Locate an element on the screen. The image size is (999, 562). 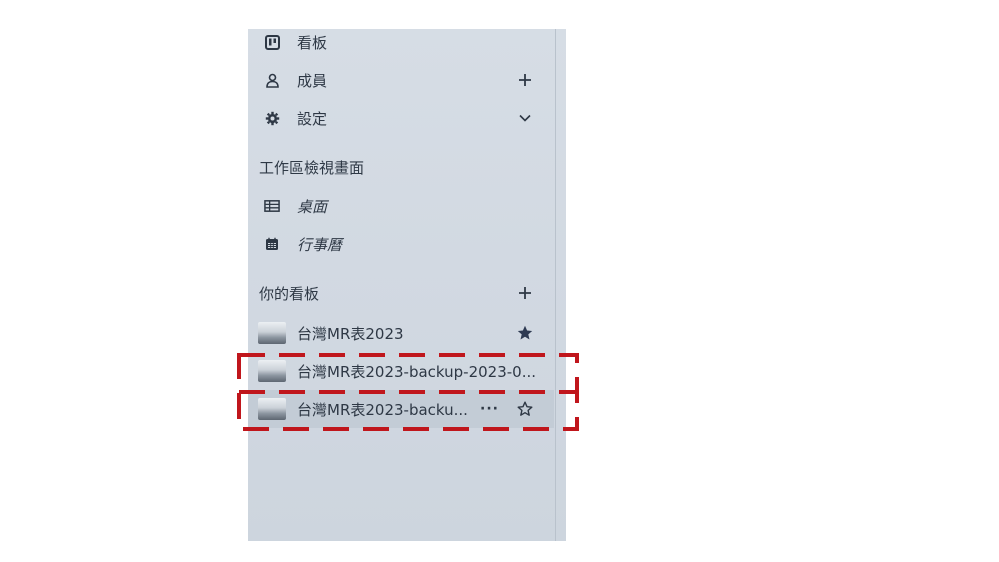
sidebar-item-label: 行事曆 is located at coordinates (320, 244).